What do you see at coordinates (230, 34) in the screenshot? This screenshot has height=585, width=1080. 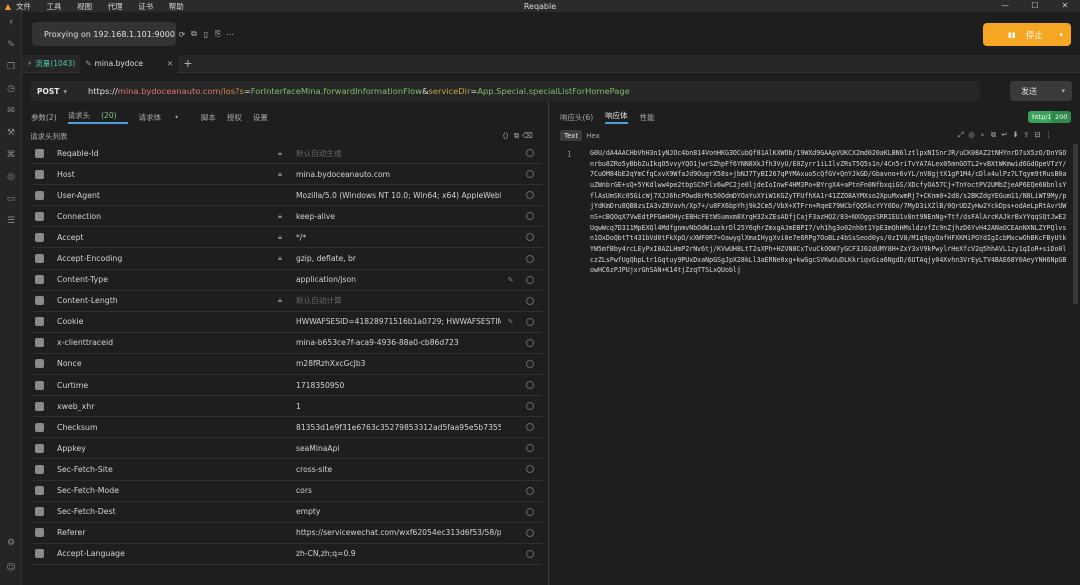 I see `more-icon: ⋯` at bounding box center [230, 34].